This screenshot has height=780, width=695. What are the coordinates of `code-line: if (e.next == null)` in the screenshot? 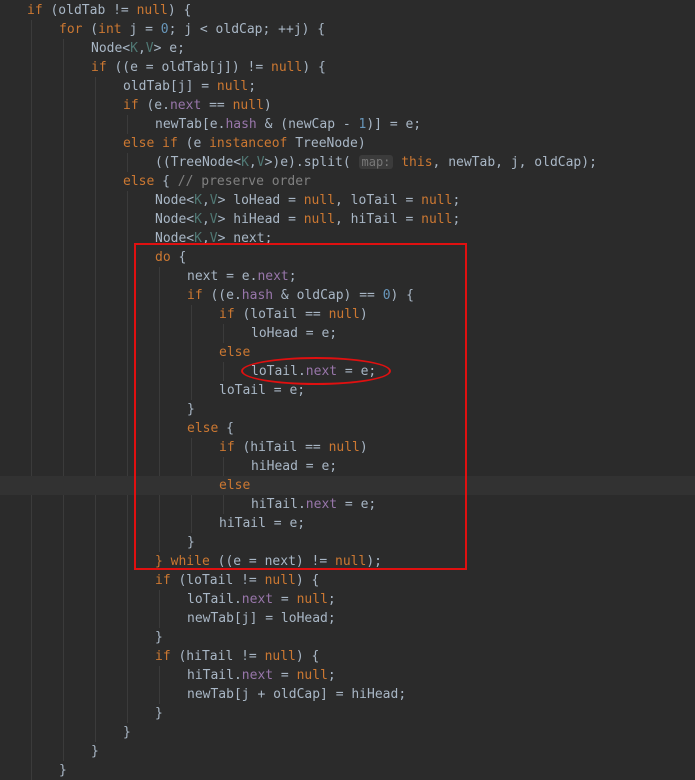 It's located at (347, 105).